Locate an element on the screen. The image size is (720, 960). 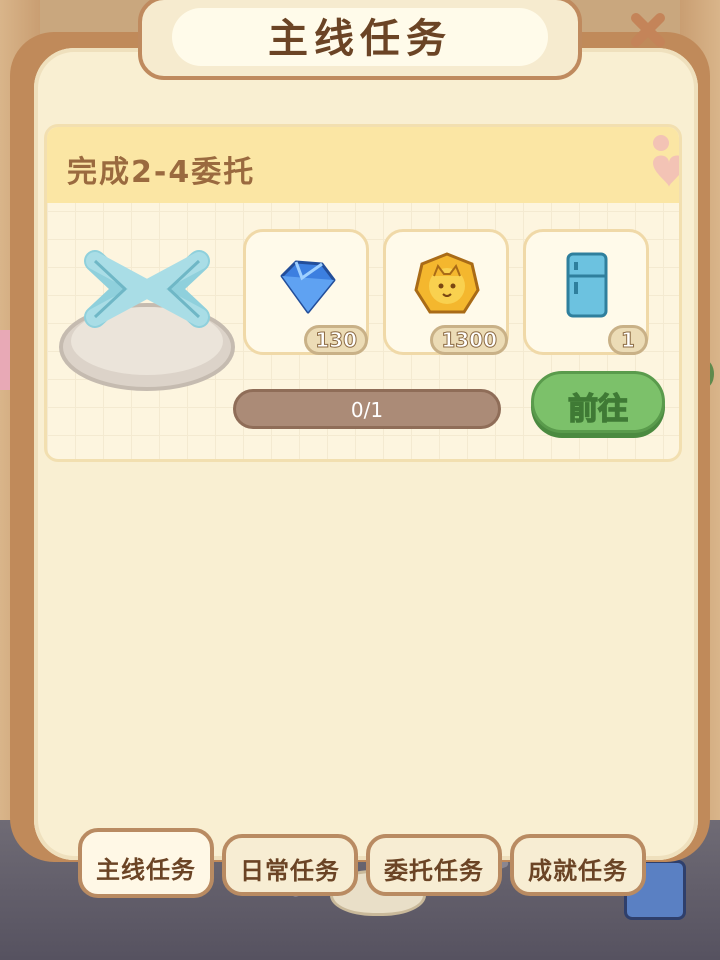
reward-slot-diamond: 130 is located at coordinates (306, 292).